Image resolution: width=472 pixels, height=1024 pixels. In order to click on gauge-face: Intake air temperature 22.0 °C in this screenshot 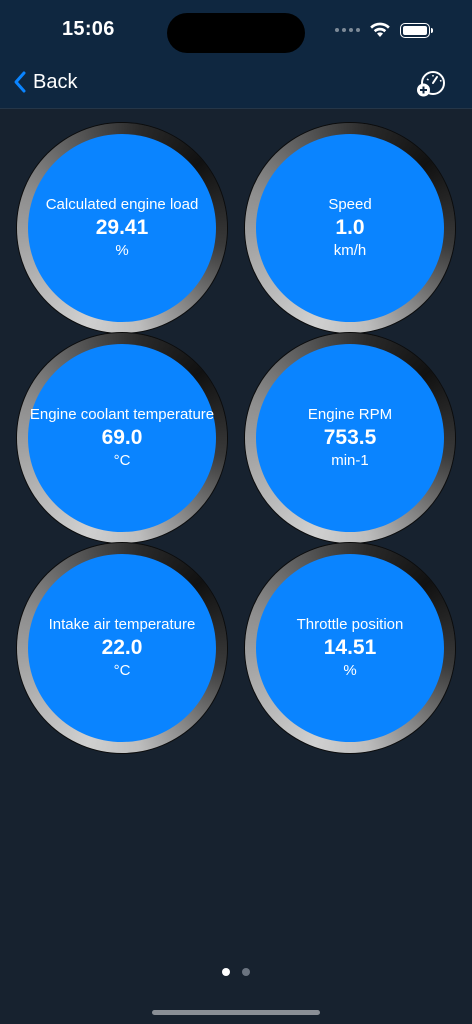, I will do `click(122, 648)`.